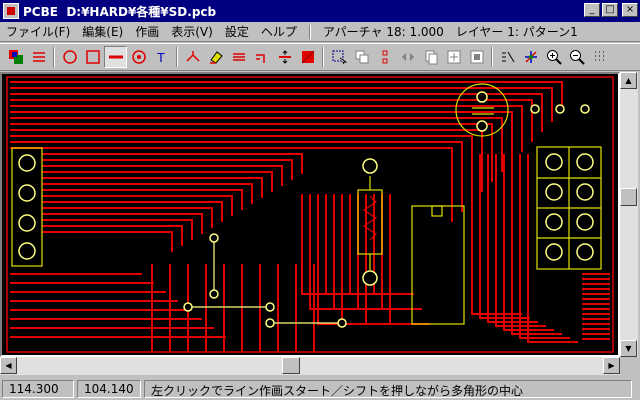  What do you see at coordinates (629, 366) in the screenshot?
I see `scrollbar-corner` at bounding box center [629, 366].